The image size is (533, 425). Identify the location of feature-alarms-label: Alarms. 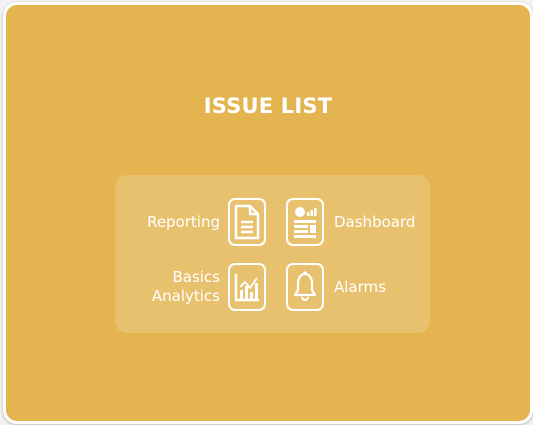
(360, 287).